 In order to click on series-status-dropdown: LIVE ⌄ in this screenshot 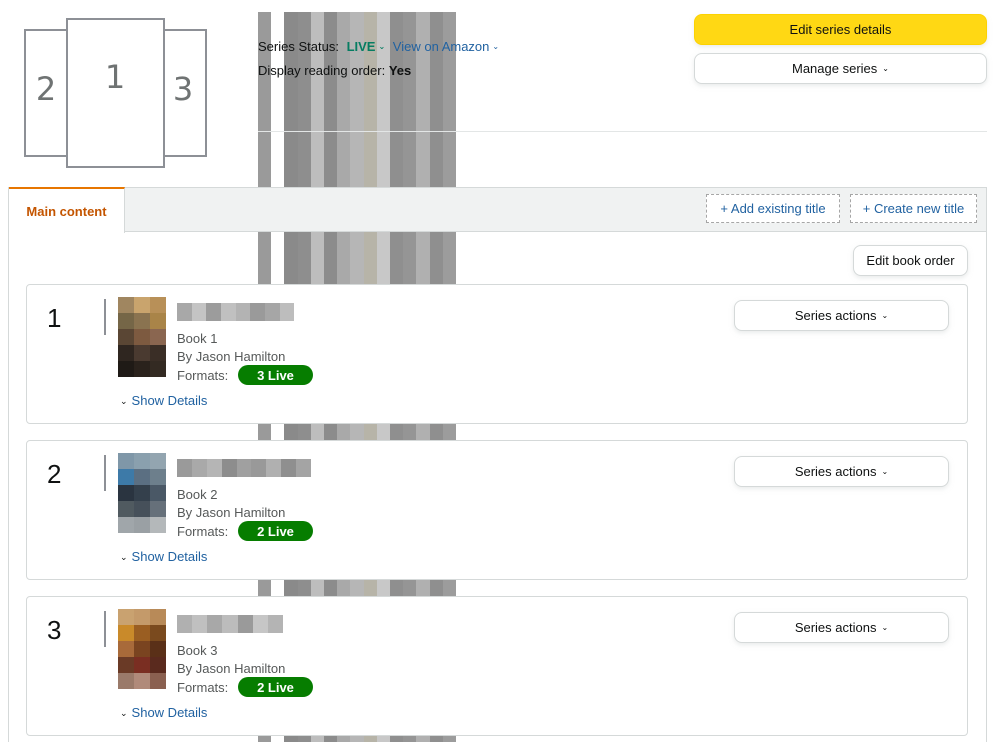, I will do `click(366, 46)`.